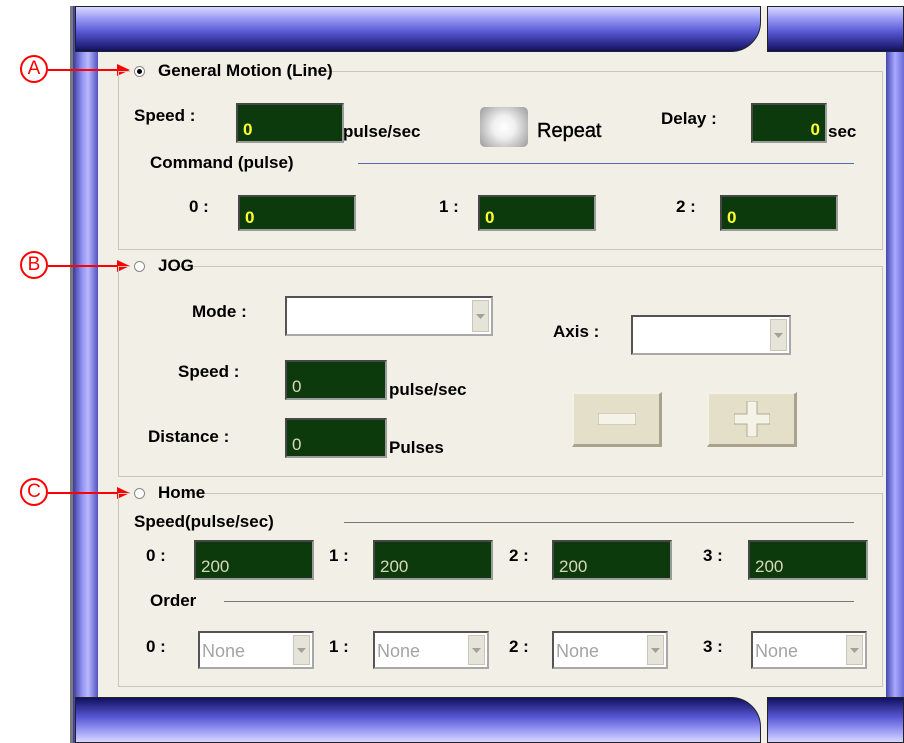 This screenshot has height=743, width=904. I want to click on command-1-input: 0, so click(537, 213).